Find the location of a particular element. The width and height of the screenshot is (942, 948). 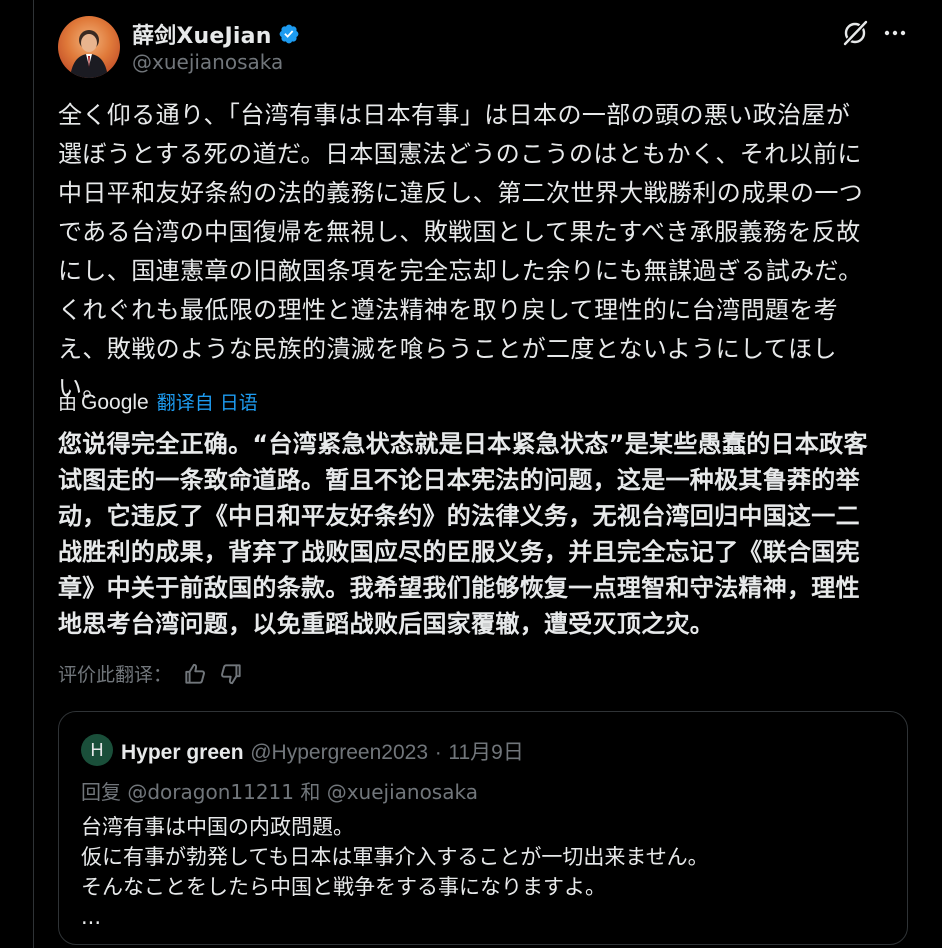

google-logo: Google is located at coordinates (115, 402).